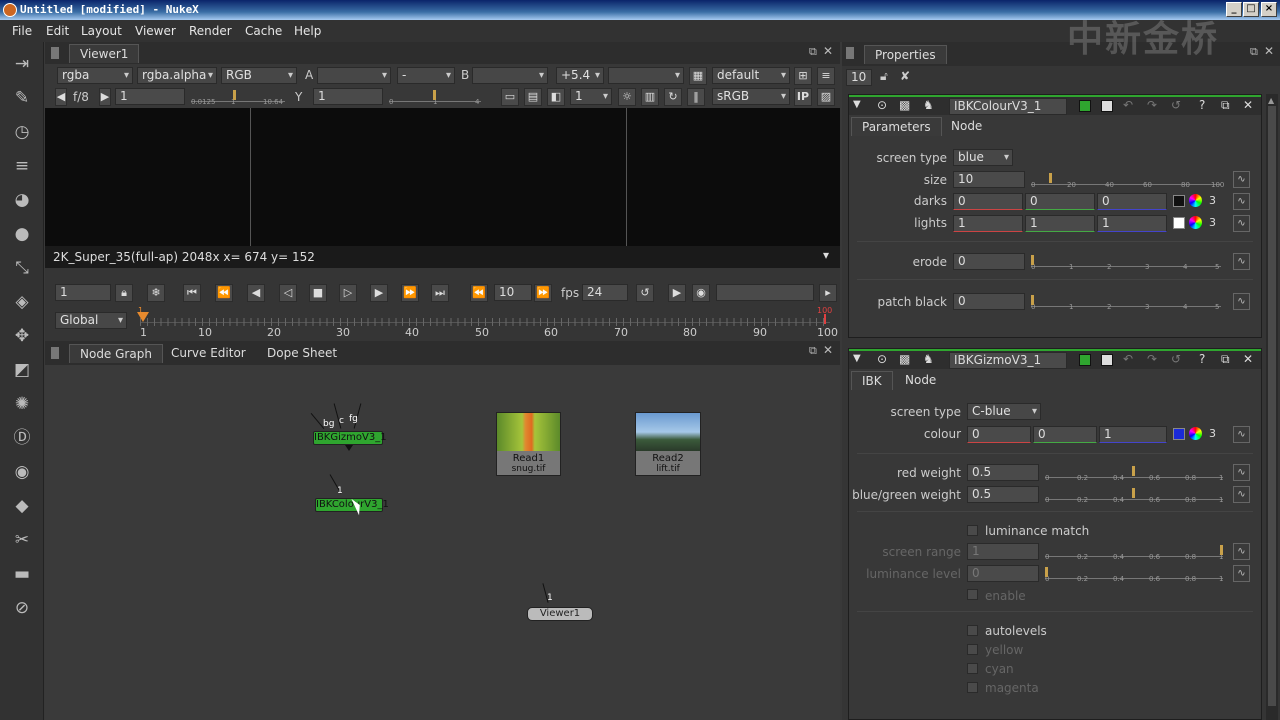  What do you see at coordinates (1241, 551) in the screenshot?
I see `screen-range-anim-icon: ∿` at bounding box center [1241, 551].